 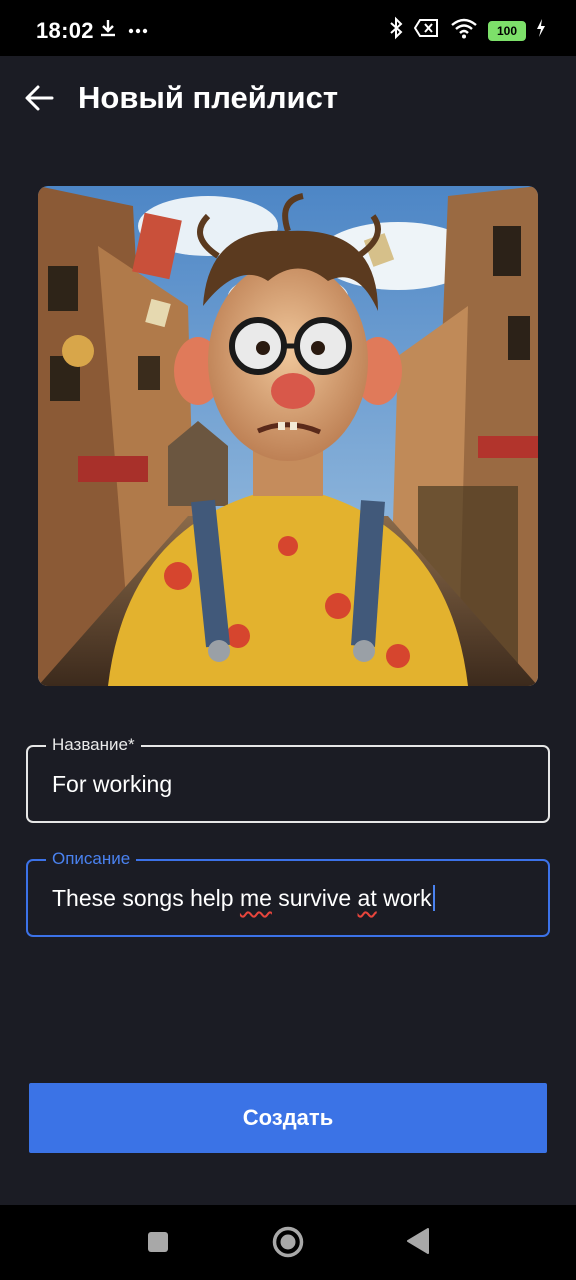 I want to click on arrow-left-icon, so click(x=39, y=100).